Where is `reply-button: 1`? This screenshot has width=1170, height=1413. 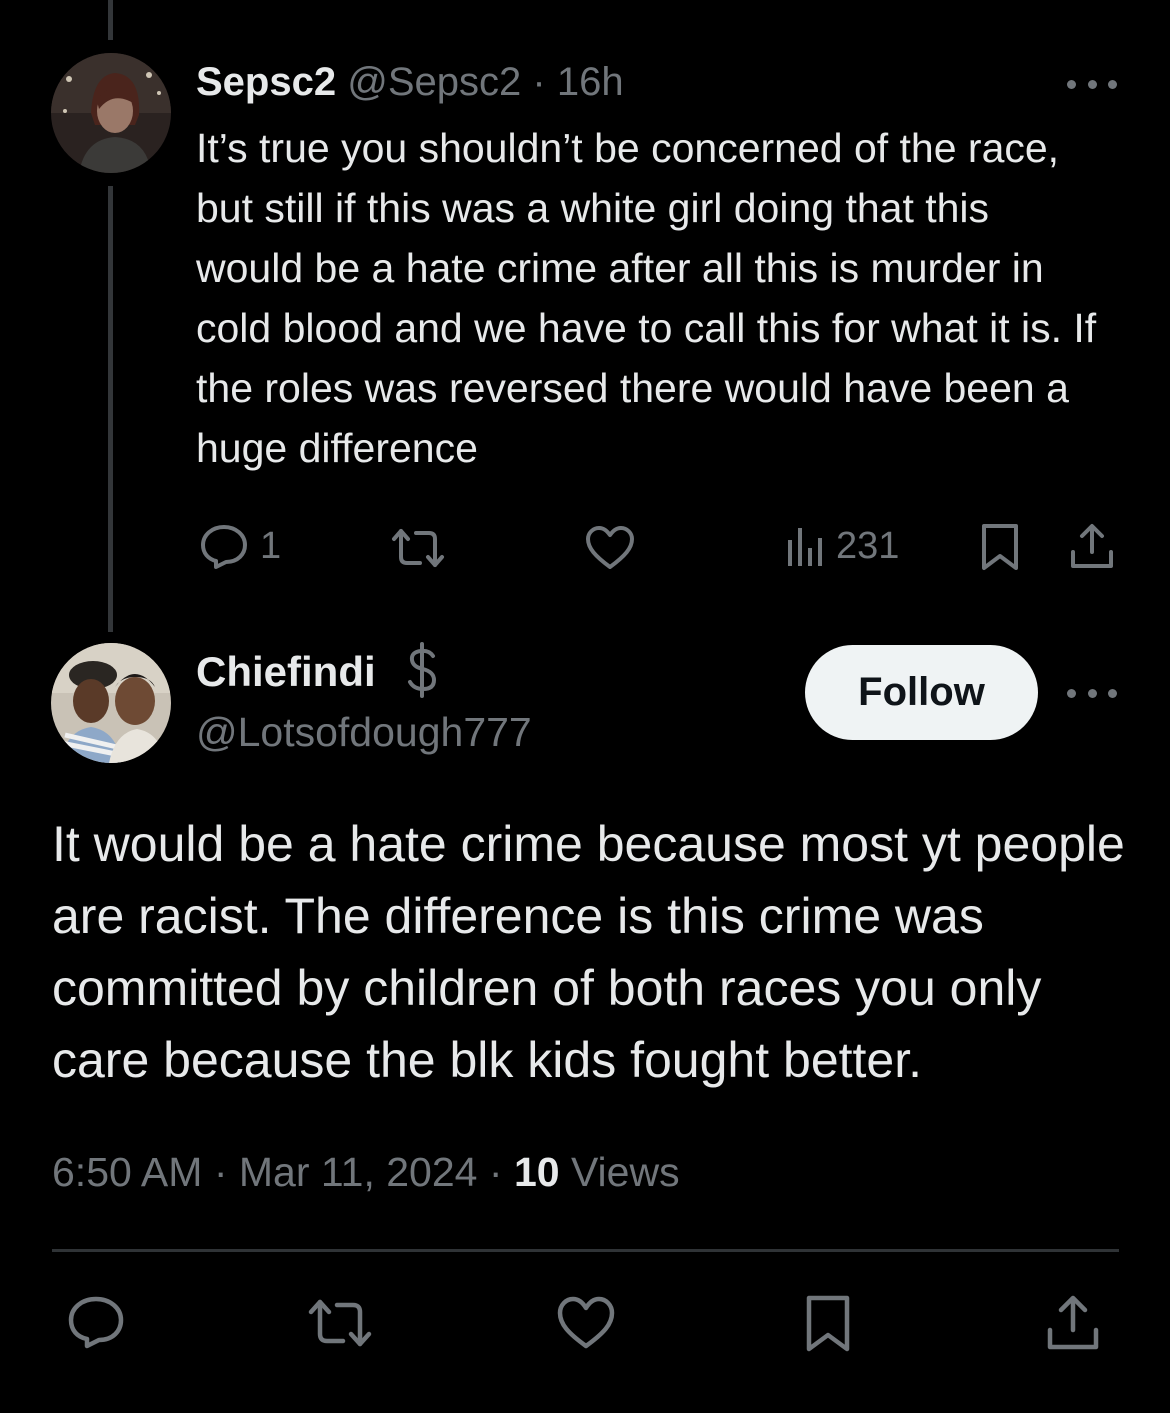
reply-button: 1 is located at coordinates (239, 546).